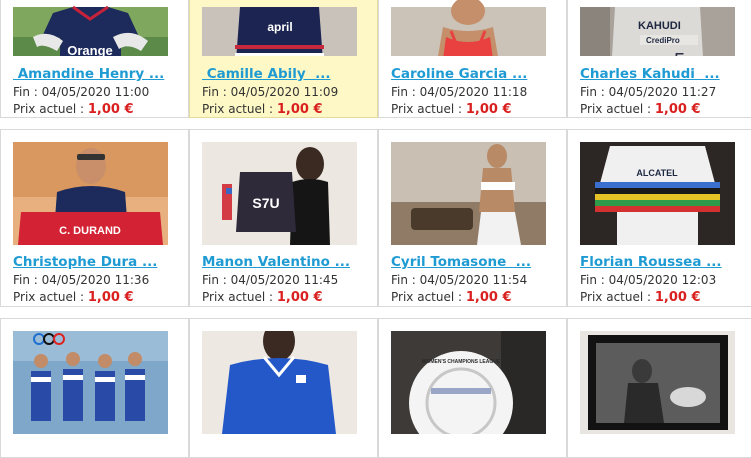 This screenshot has height=458, width=751. Describe the element at coordinates (284, 92) in the screenshot. I see `end-value: 04/05/2020 11:09` at that location.